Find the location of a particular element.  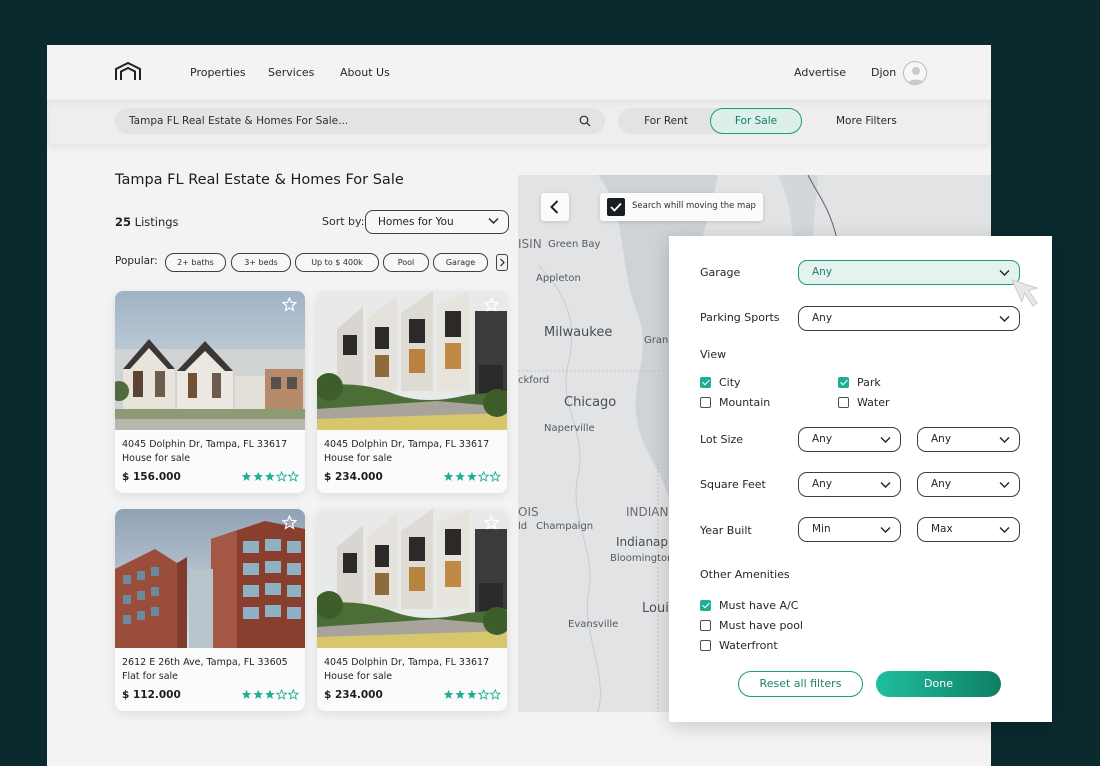

map-label: Bloomington is located at coordinates (642, 558).